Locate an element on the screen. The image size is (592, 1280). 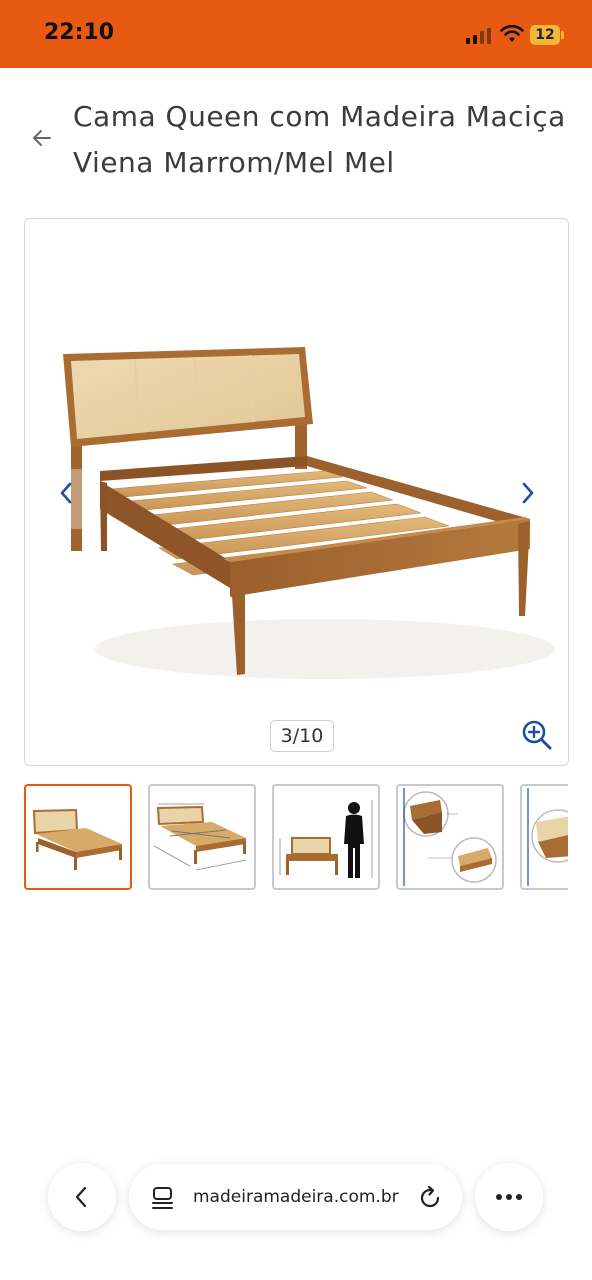
bed-scale-thumb-image is located at coordinates (326, 839).